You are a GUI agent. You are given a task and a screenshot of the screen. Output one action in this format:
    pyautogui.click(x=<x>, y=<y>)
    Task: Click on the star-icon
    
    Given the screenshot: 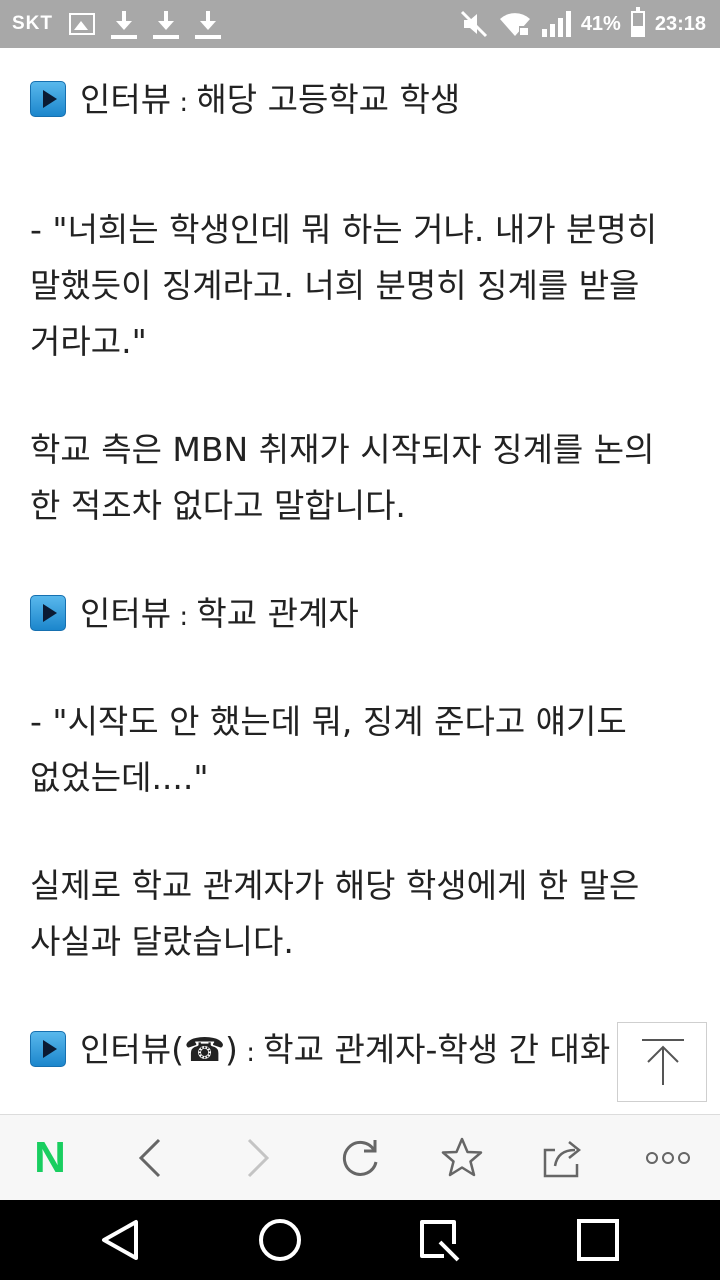 What is the action you would take?
    pyautogui.click(x=462, y=1157)
    